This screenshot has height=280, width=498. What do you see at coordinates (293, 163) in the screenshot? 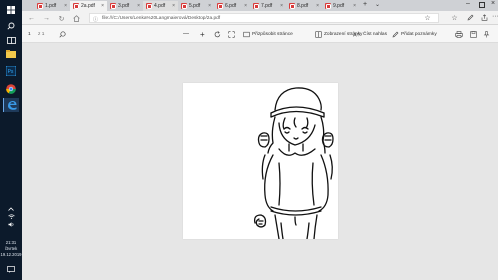
I see `girl-line-drawing-image` at bounding box center [293, 163].